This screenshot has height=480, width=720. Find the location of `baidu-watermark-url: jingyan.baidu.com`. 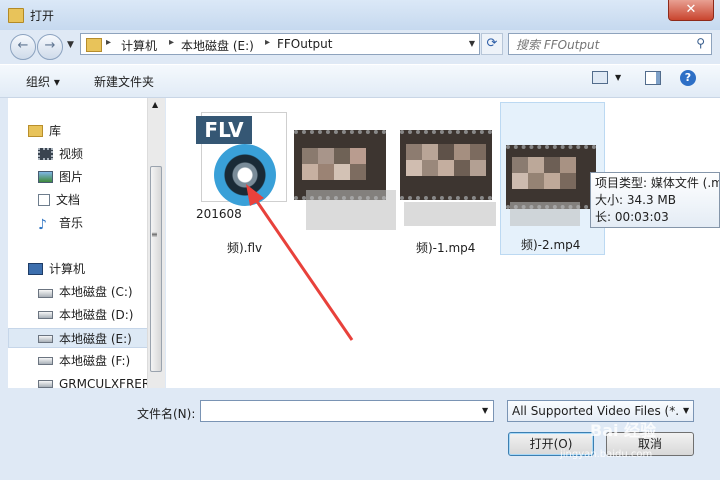

baidu-watermark-url: jingyan.baidu.com is located at coordinates (606, 454).